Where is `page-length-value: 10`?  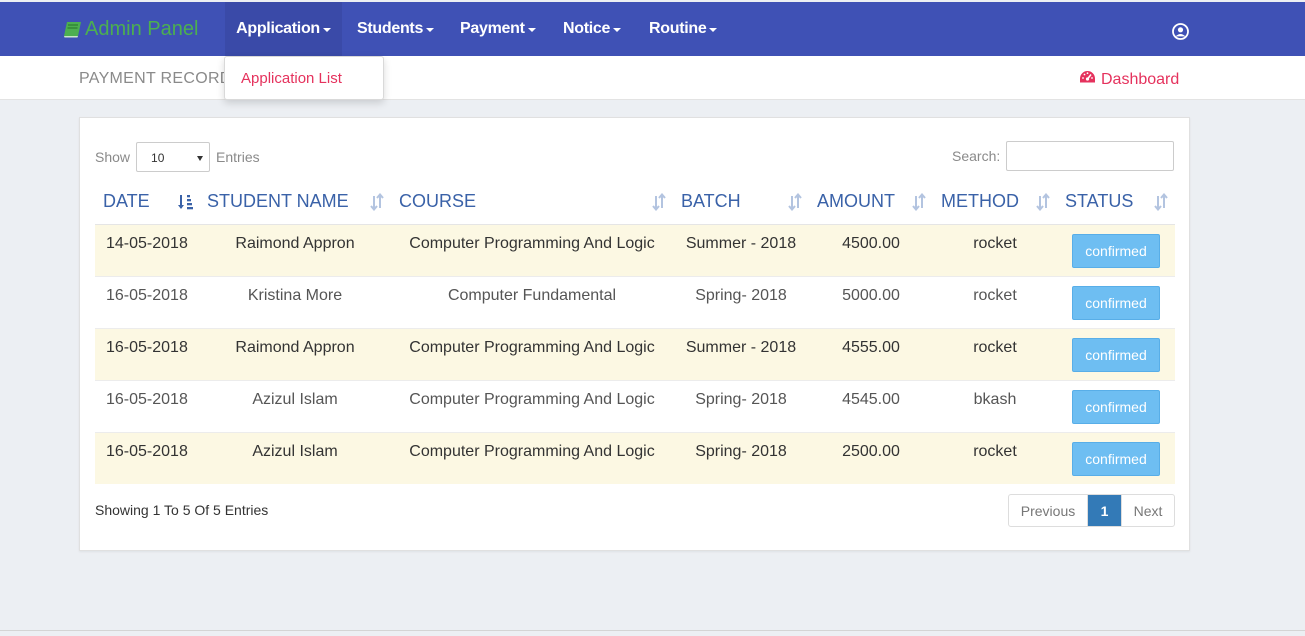
page-length-value: 10 is located at coordinates (158, 158).